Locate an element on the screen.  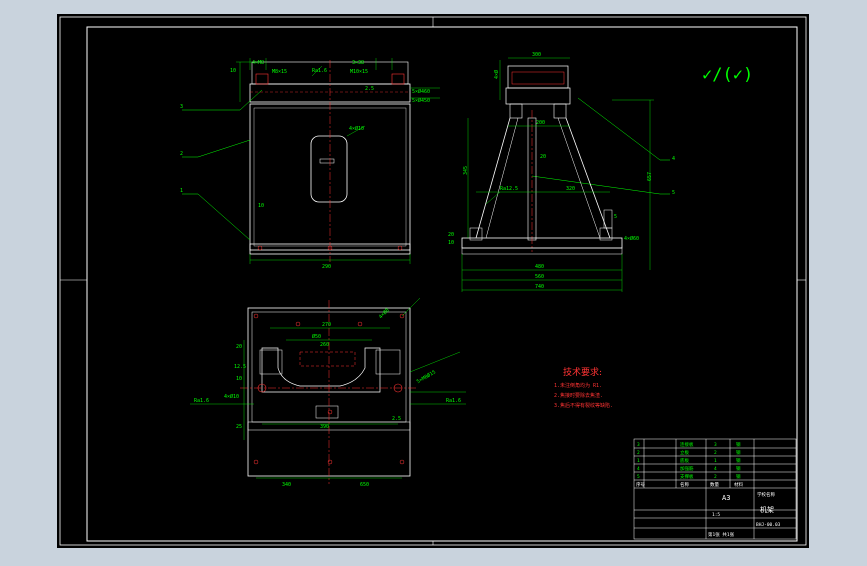
tb-part-name: 机架 is located at coordinates (767, 509).